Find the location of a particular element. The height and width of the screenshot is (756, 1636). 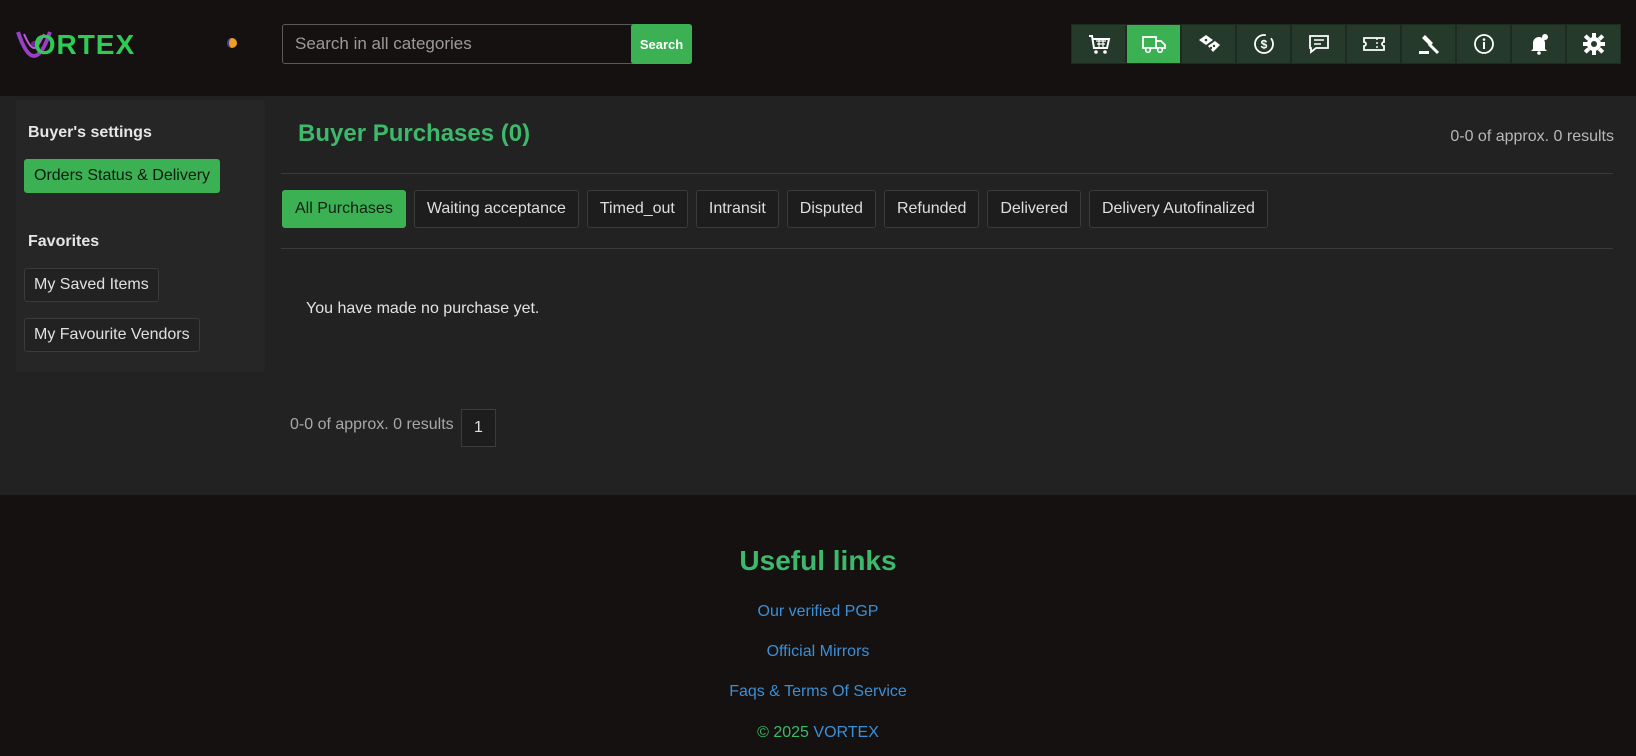

buyer-settings-heading: Buyer's settings is located at coordinates (90, 132).